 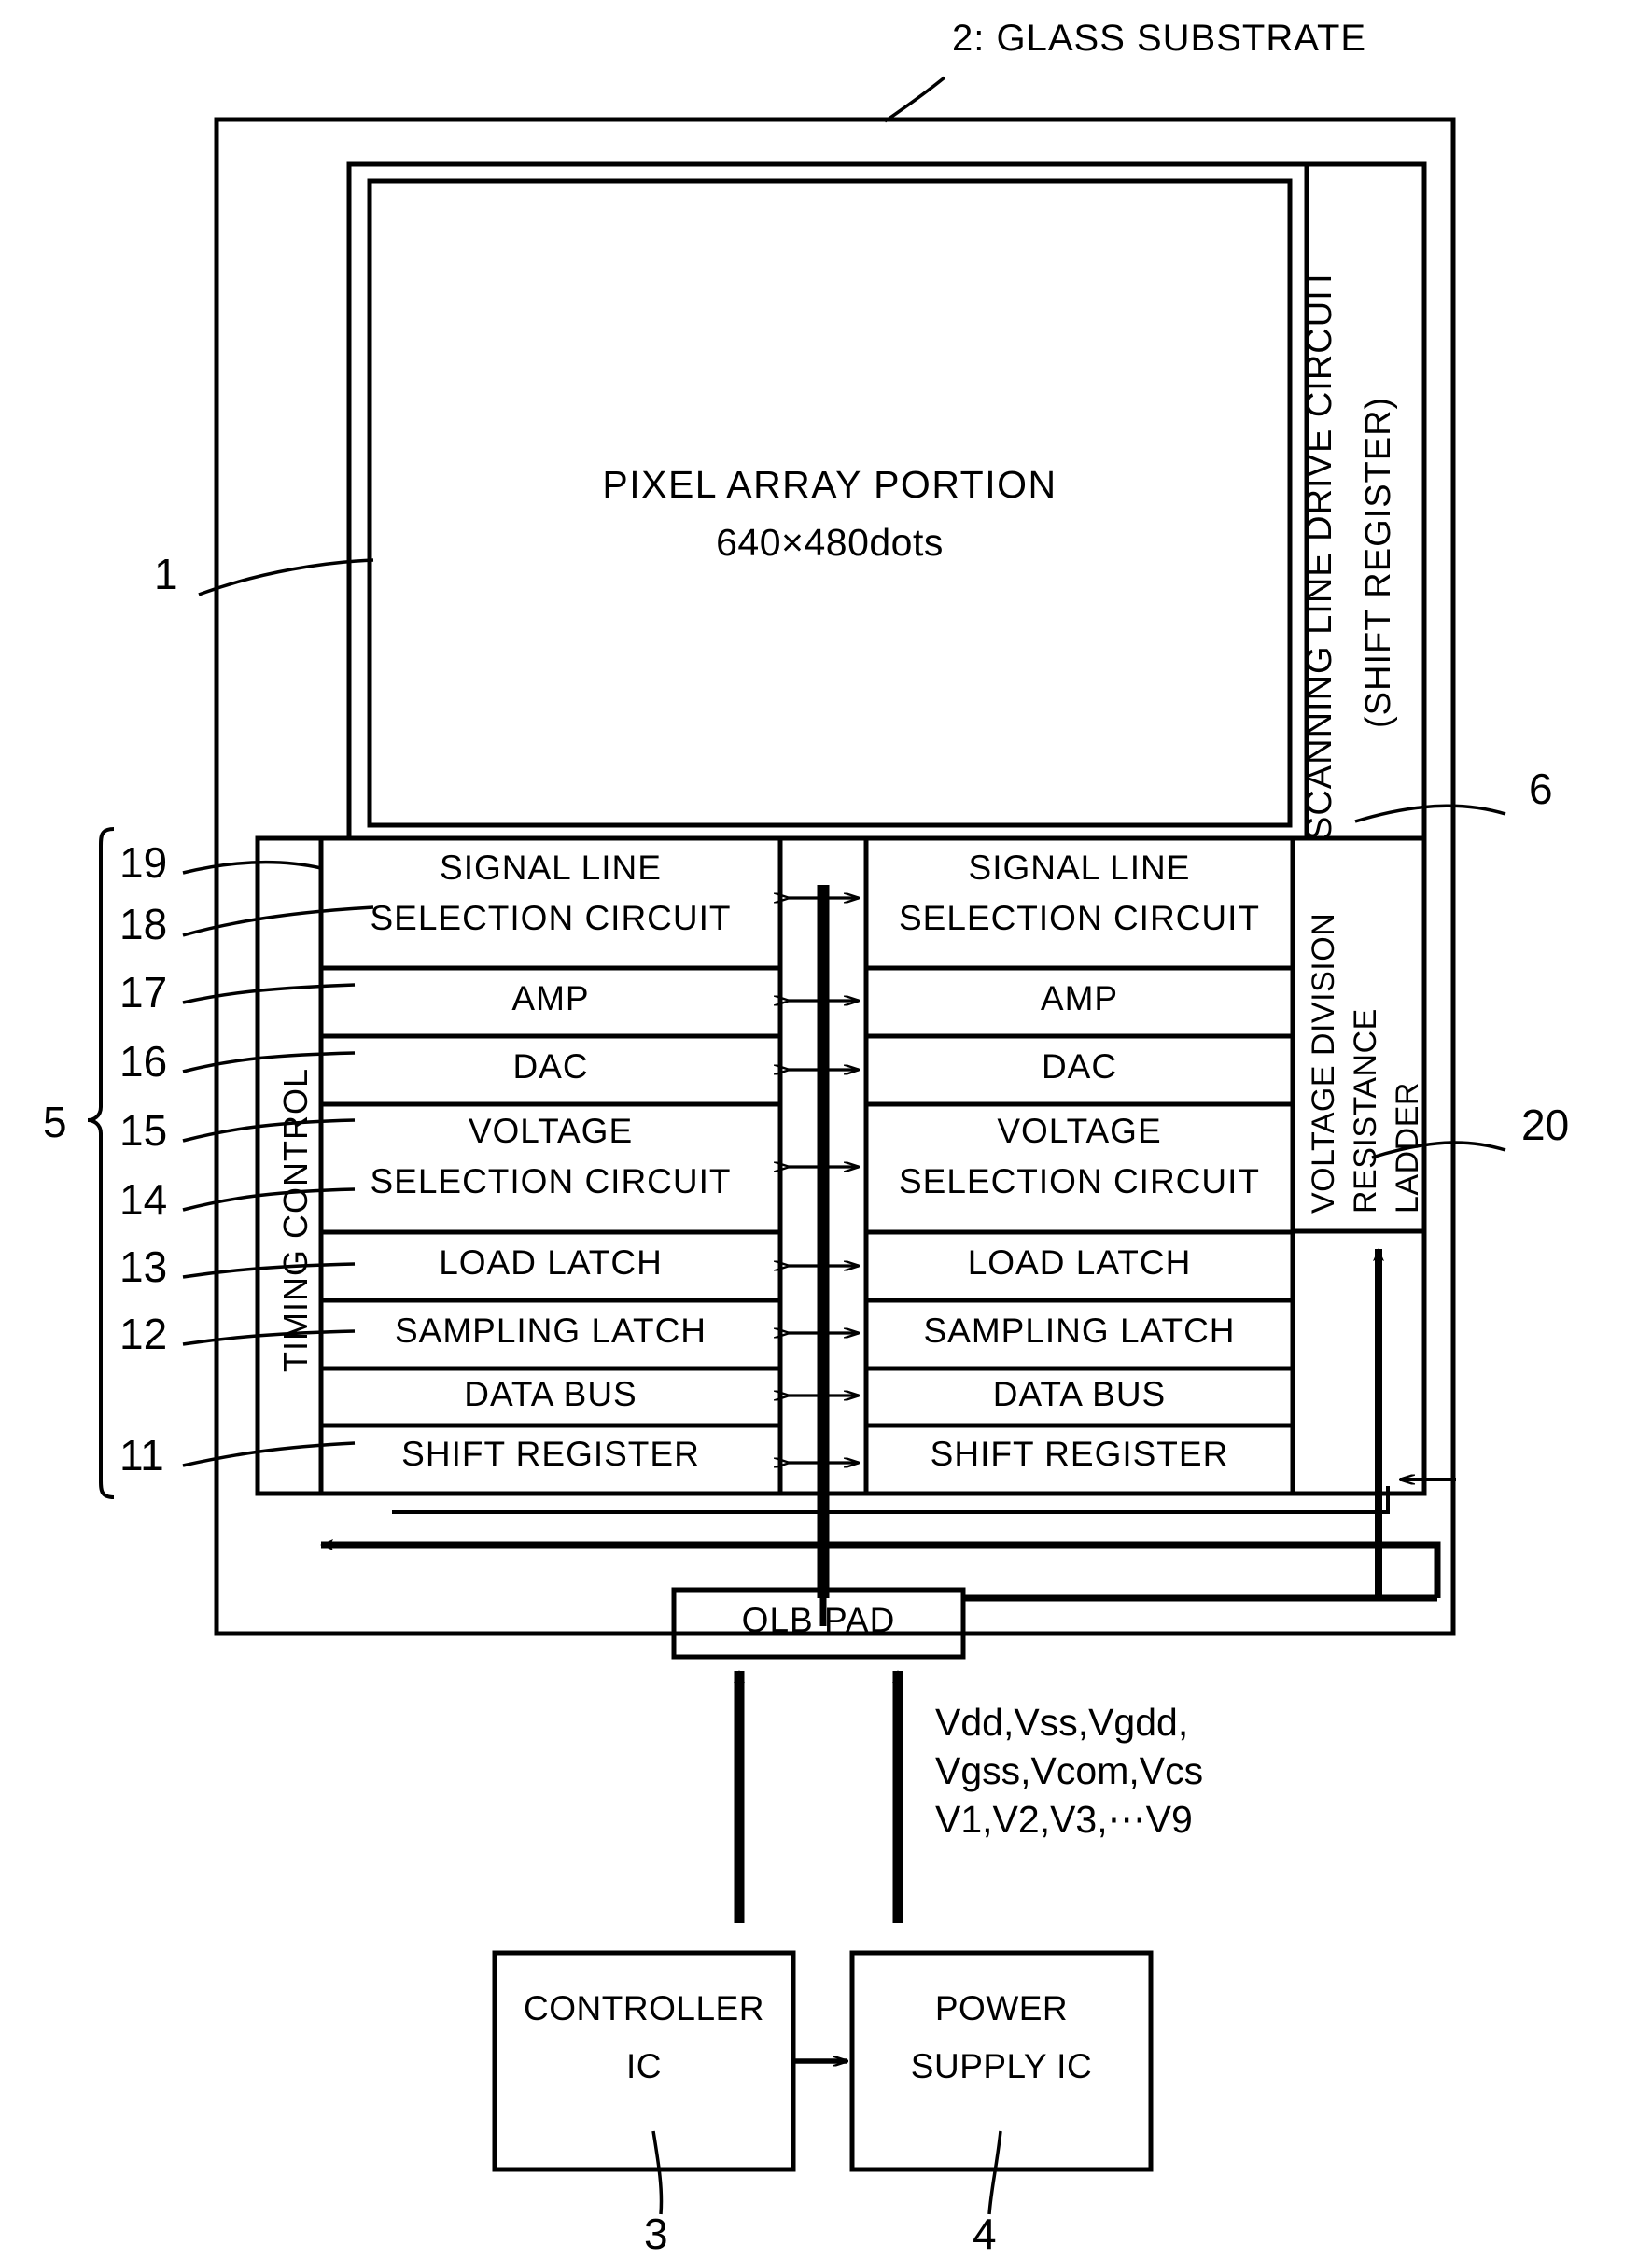 What do you see at coordinates (1069, 1771) in the screenshot?
I see `power-signals-line2: Vgss,Vcom,Vcs` at bounding box center [1069, 1771].